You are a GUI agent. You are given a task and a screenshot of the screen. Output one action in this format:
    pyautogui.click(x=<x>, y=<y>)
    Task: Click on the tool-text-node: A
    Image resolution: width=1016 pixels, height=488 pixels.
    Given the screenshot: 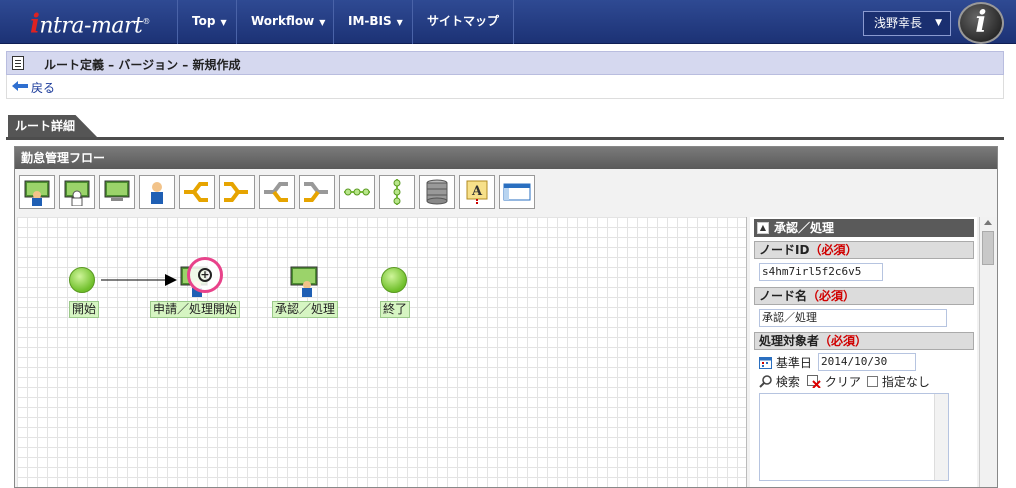 What is the action you would take?
    pyautogui.click(x=477, y=192)
    